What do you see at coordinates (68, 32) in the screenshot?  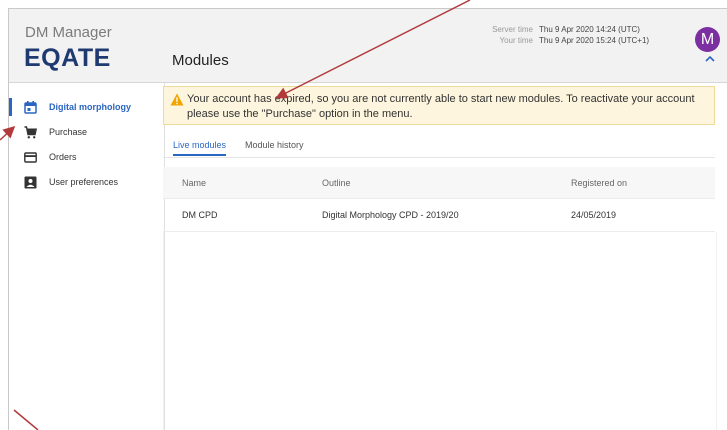 I see `app-name: DM Manager` at bounding box center [68, 32].